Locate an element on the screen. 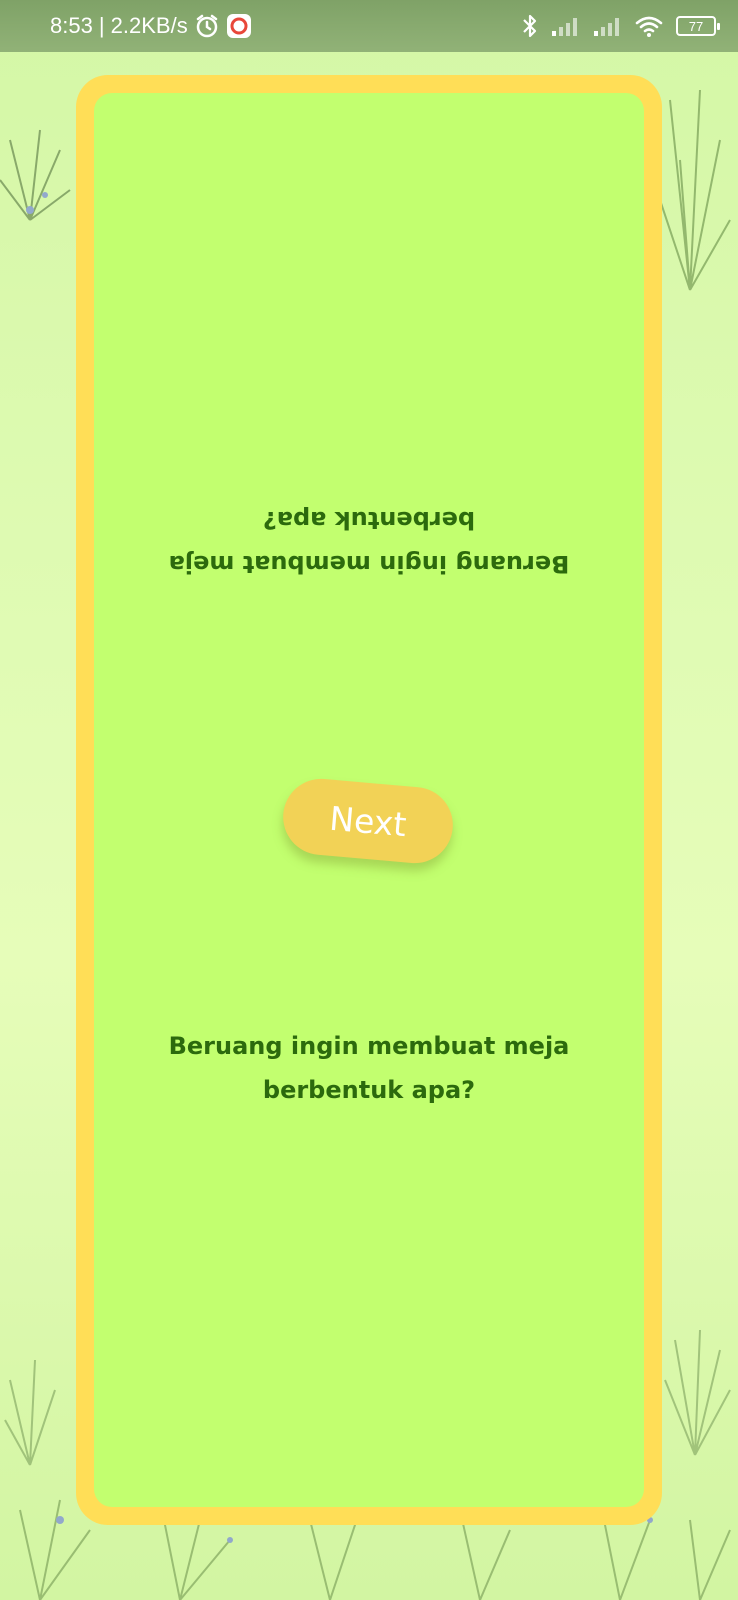 The width and height of the screenshot is (738, 1600). status-bar: 8:53 | 2.2KB/s 77 is located at coordinates (369, 26).